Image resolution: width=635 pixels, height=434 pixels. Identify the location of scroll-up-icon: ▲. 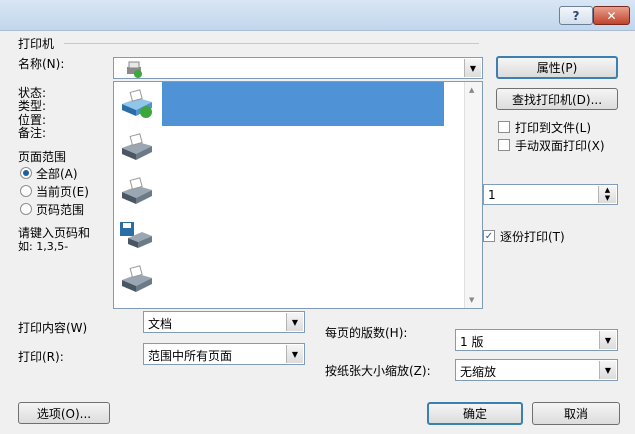
(471, 90).